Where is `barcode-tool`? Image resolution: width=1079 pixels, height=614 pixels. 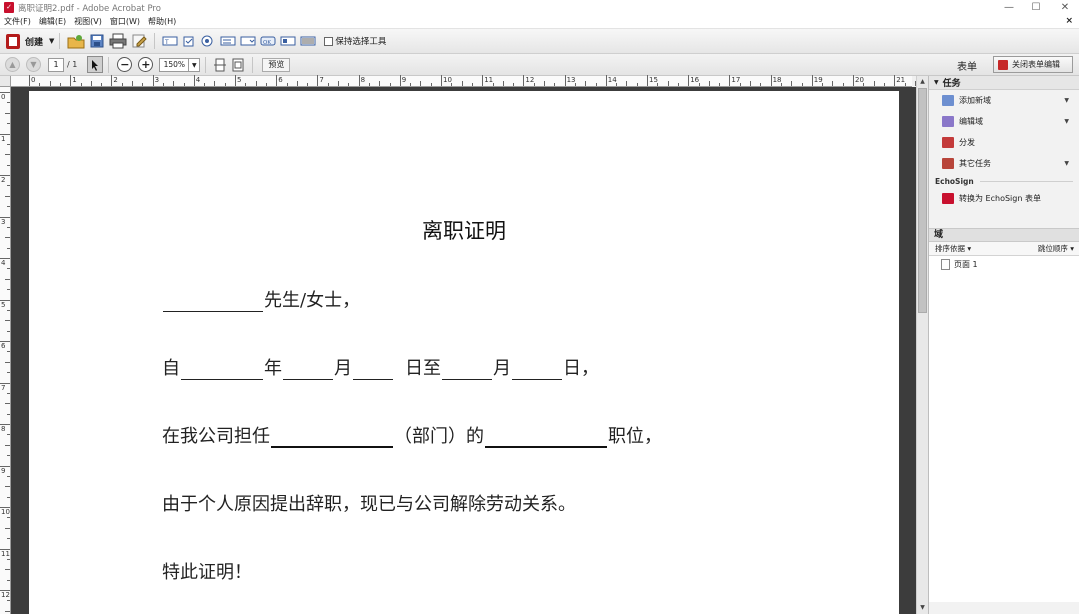
barcode-tool is located at coordinates (308, 41).